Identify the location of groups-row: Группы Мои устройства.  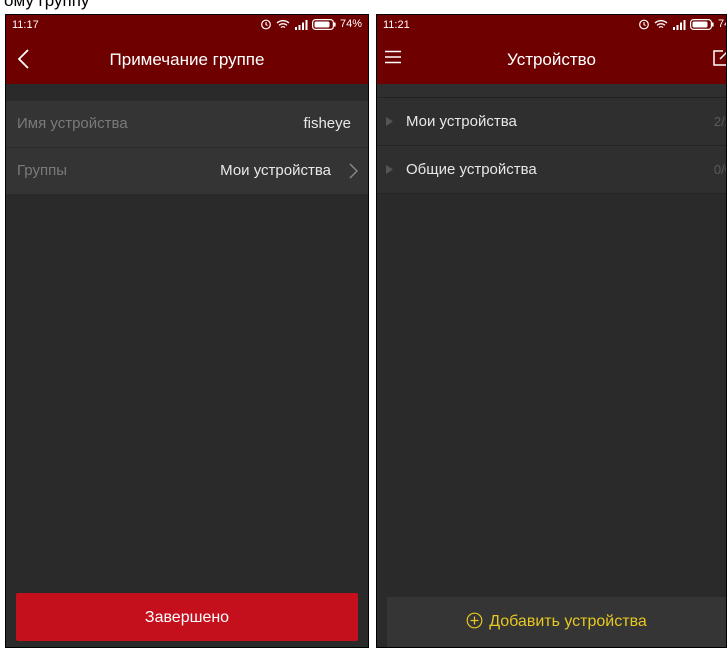
(187, 171).